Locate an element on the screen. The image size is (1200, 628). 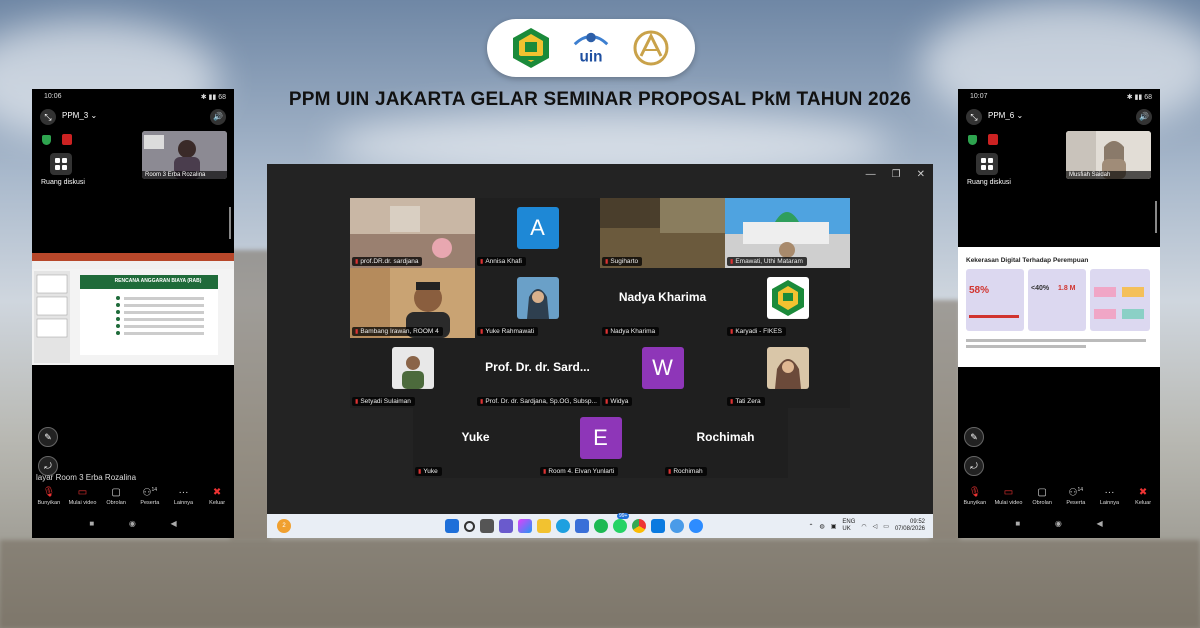
android-nav: ■ ◉ ◀ is located at coordinates (1059, 523).